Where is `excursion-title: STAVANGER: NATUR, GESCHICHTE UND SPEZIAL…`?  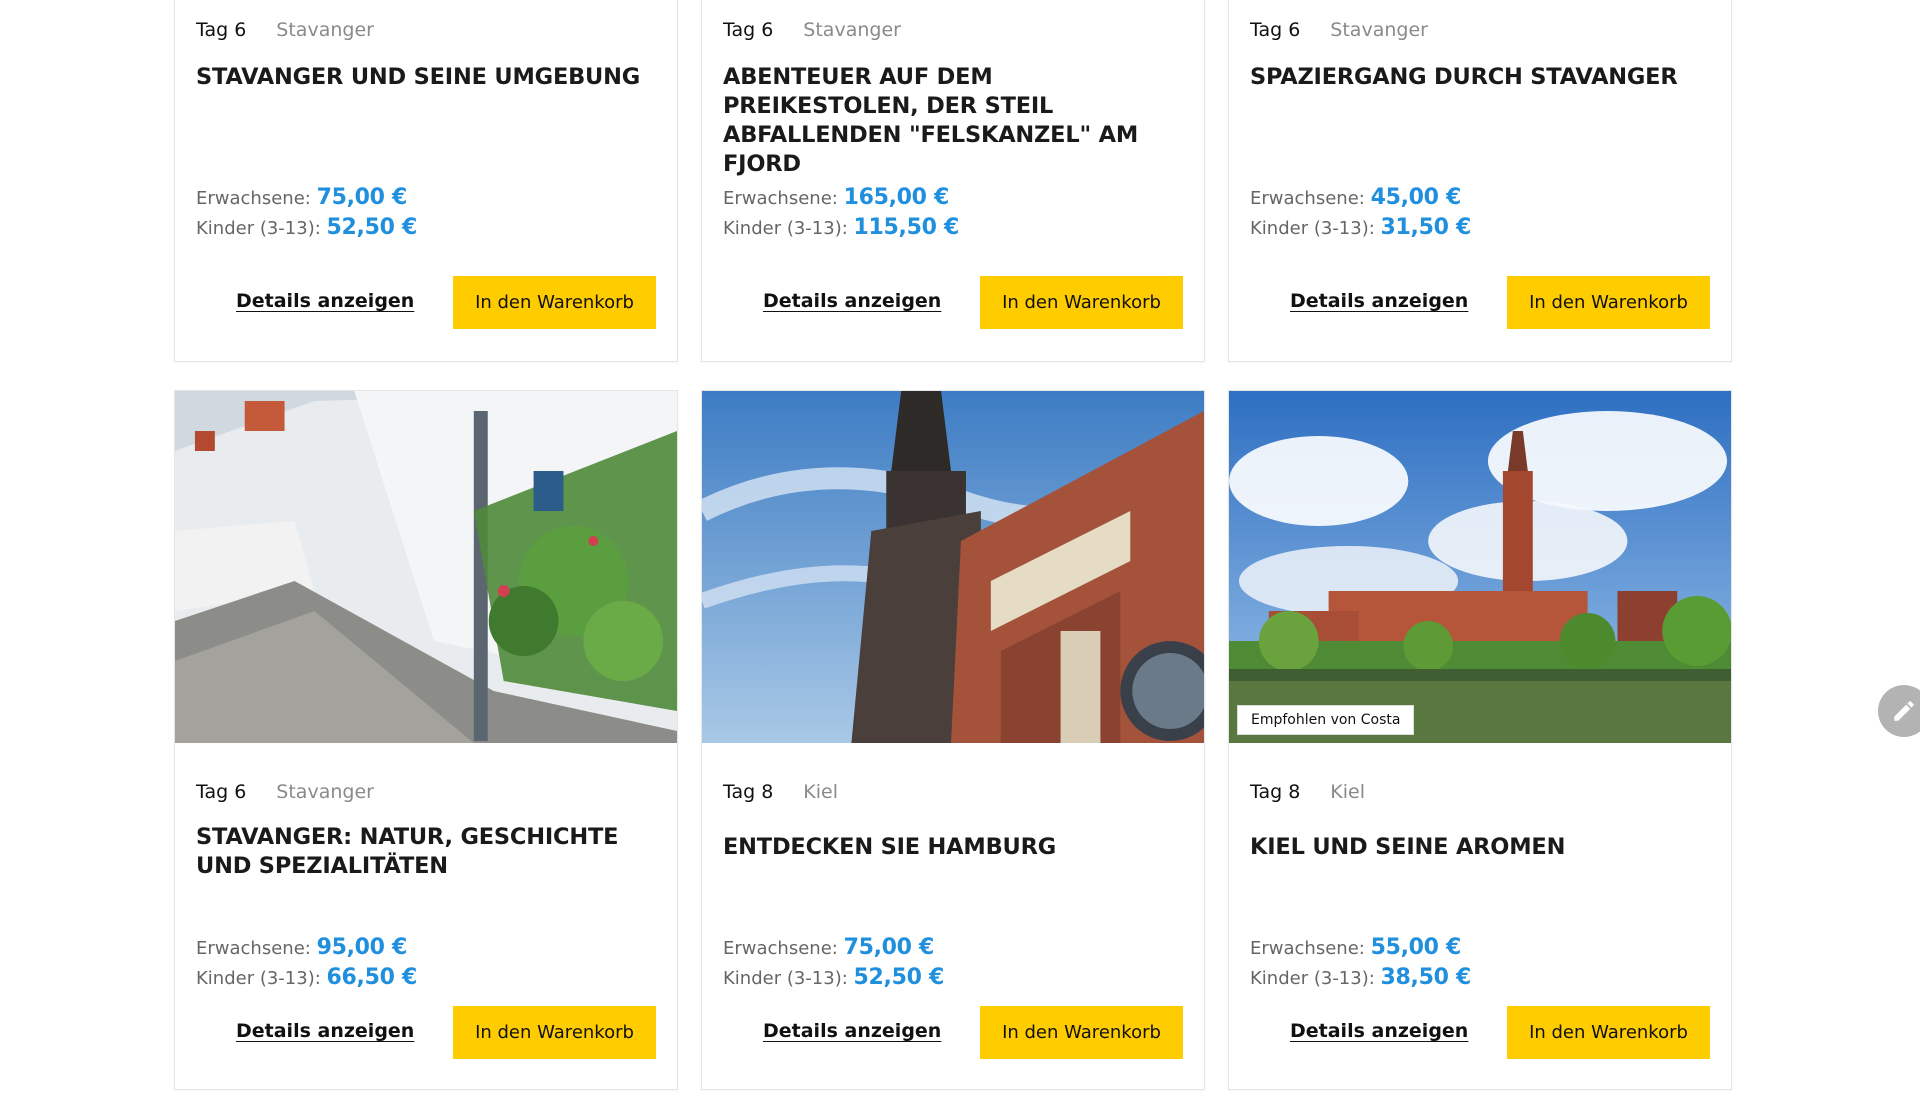 excursion-title: STAVANGER: NATUR, GESCHICHTE UND SPEZIAL… is located at coordinates (407, 851).